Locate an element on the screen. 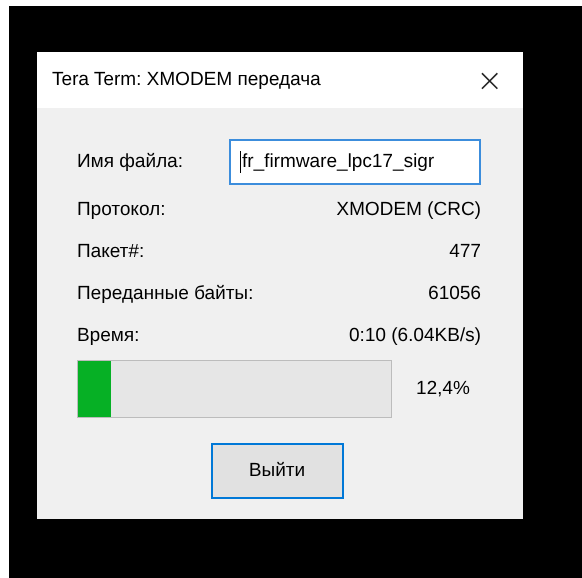 The image size is (582, 578). window-title: Tera Term: XMODEM передача is located at coordinates (186, 80).